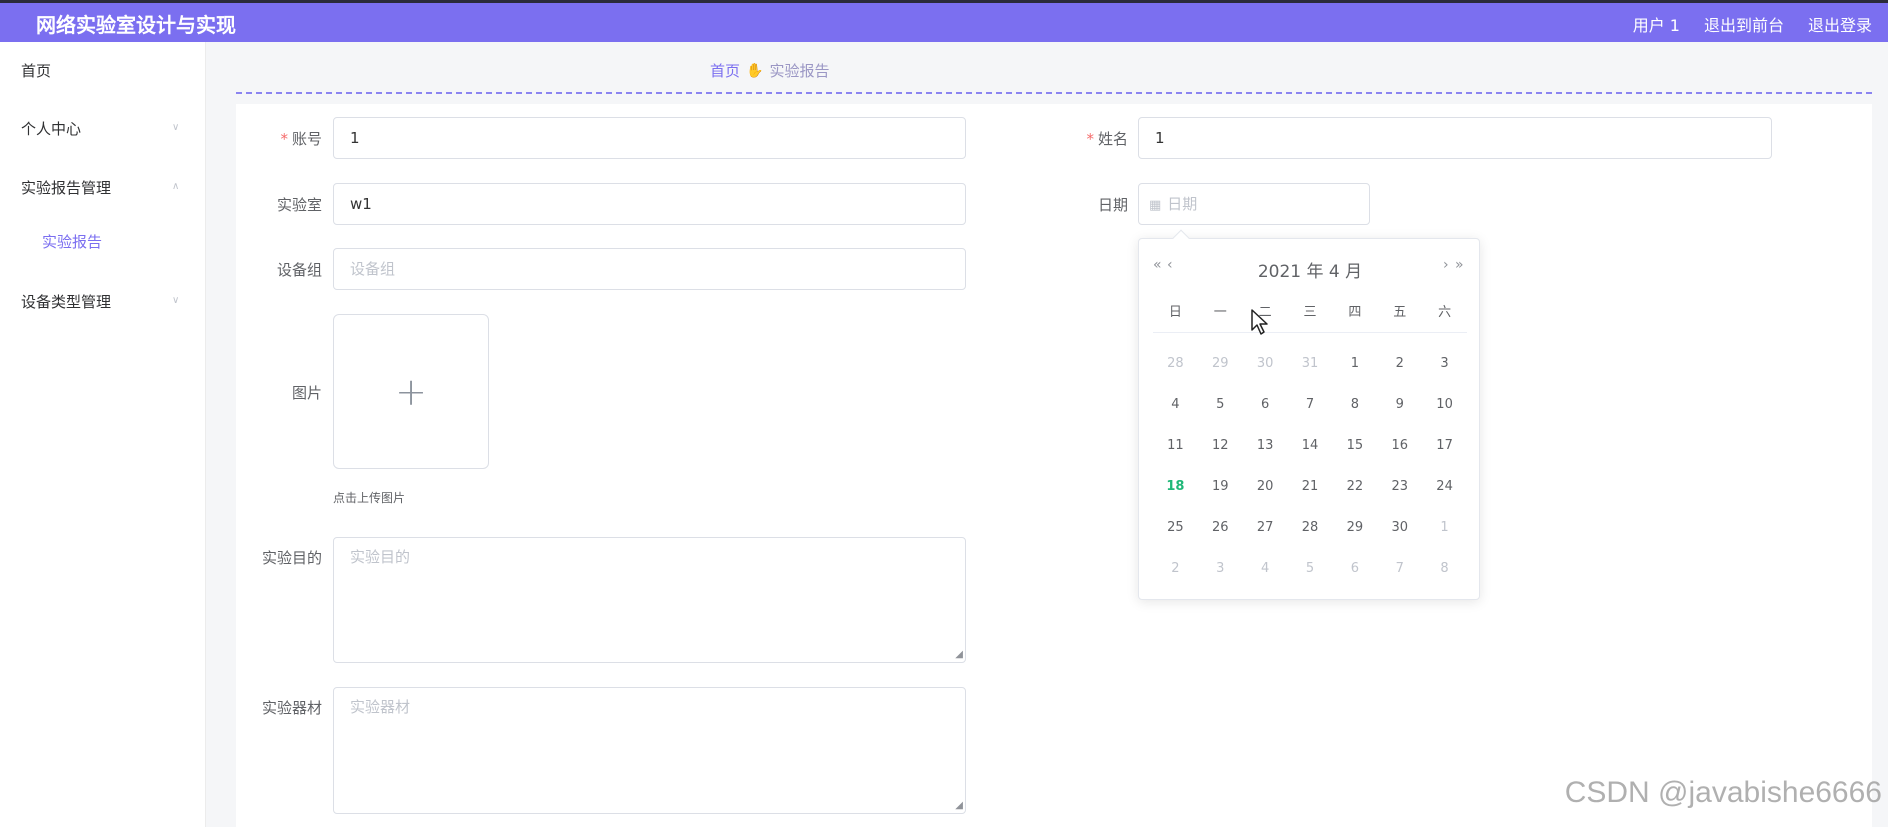 Image resolution: width=1888 pixels, height=827 pixels. Describe the element at coordinates (369, 498) in the screenshot. I see `upload-tip: 点击上传图片` at that location.